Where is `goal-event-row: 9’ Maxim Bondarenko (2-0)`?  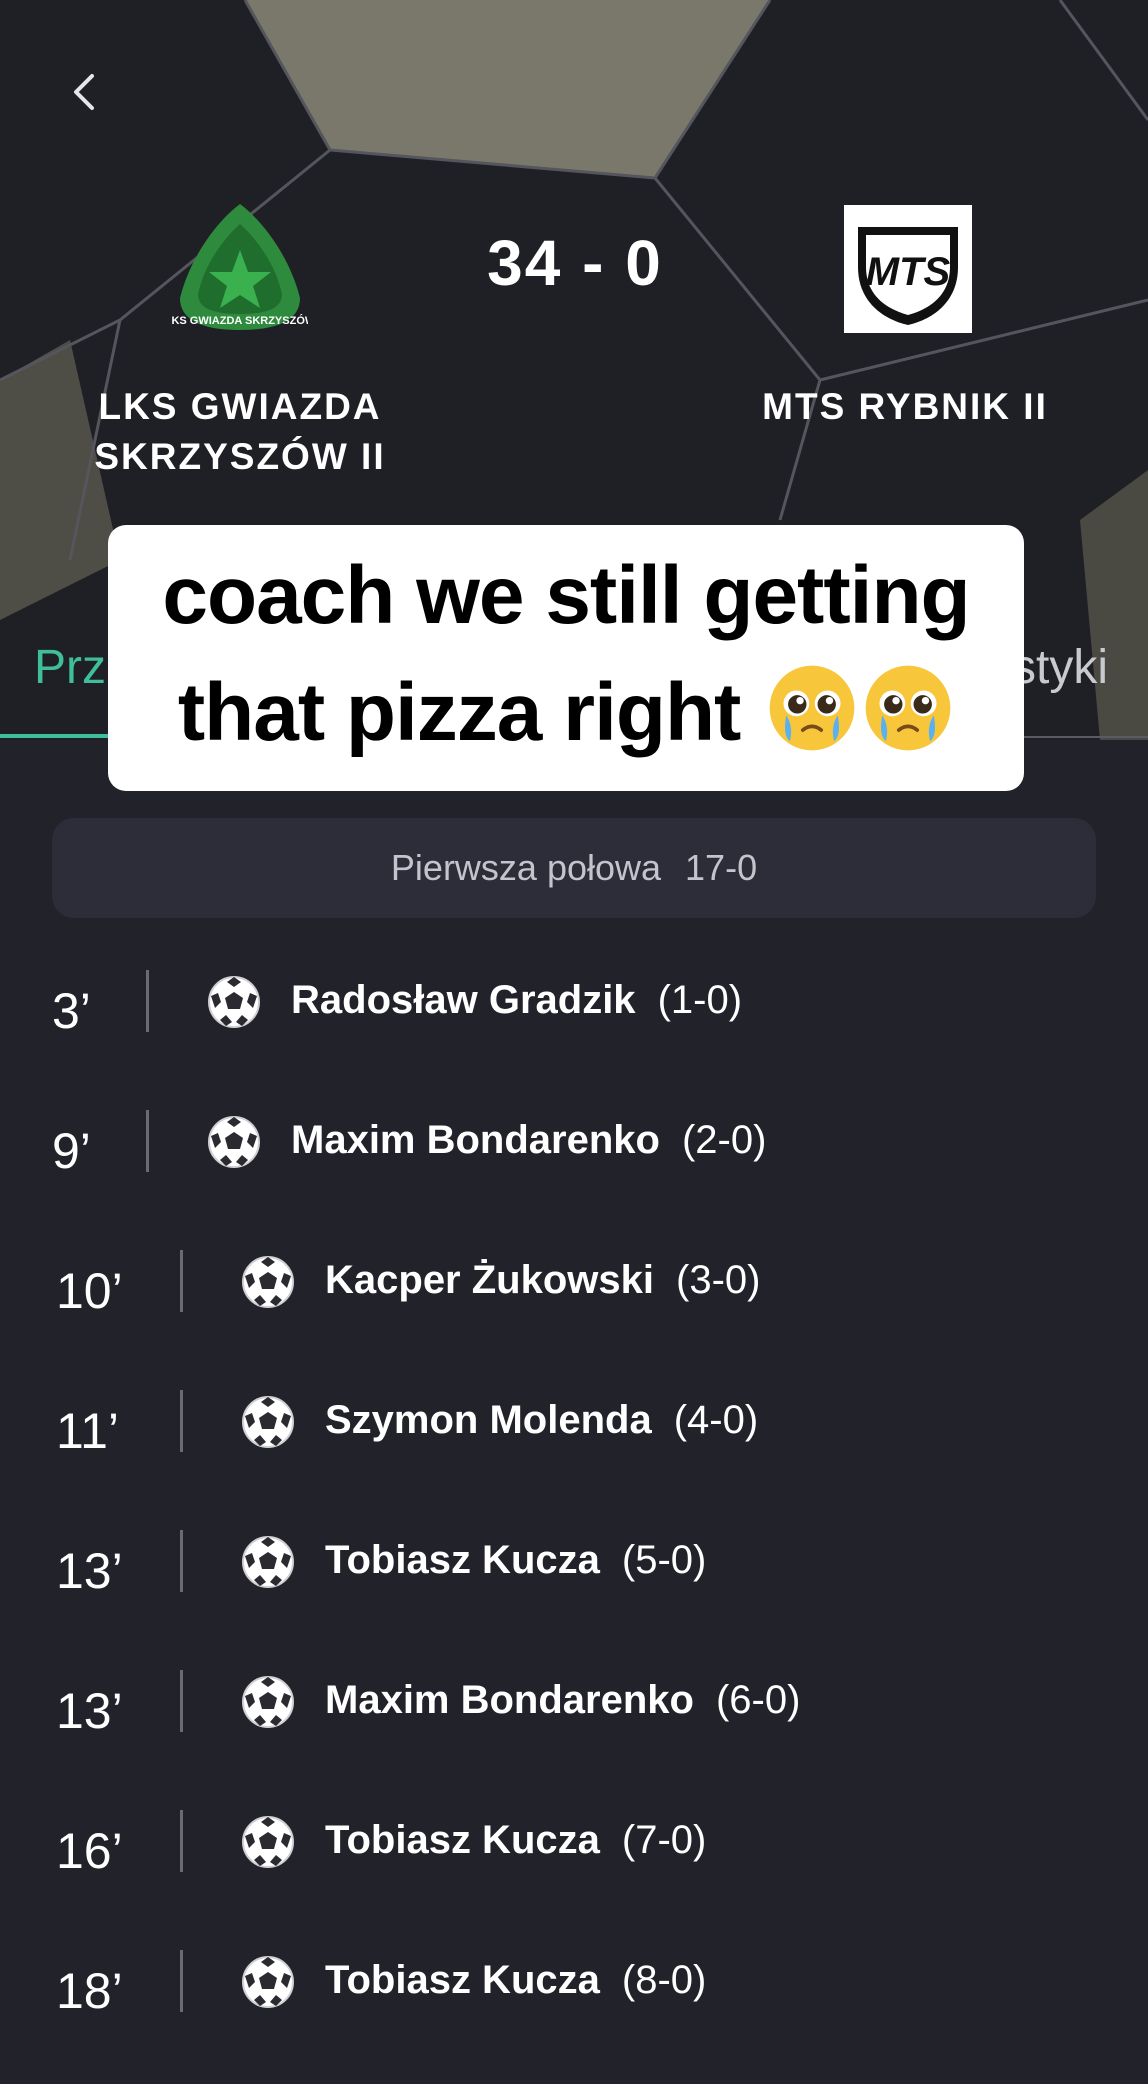 goal-event-row: 9’ Maxim Bondarenko (2-0) is located at coordinates (574, 1150).